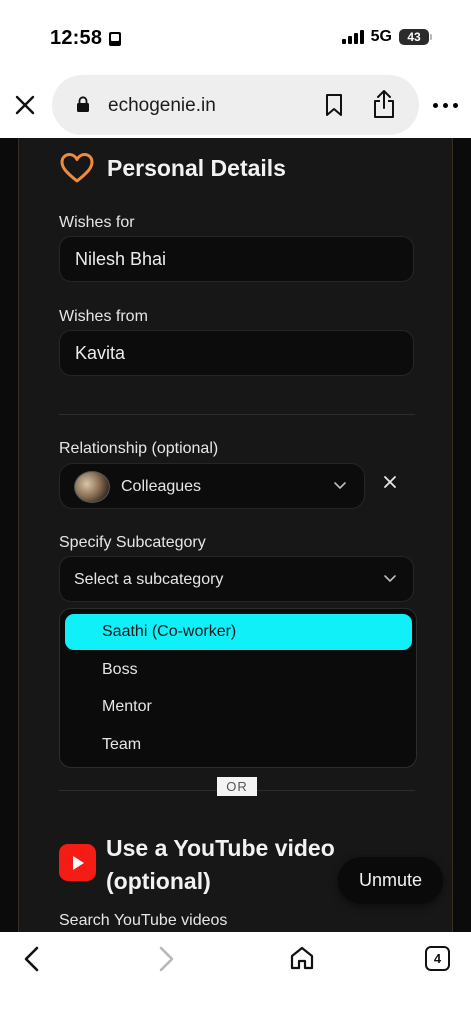 The height and width of the screenshot is (1024, 471). I want to click on subcategory-dropdown: Saathi (Co-worker) Boss Mentor Team, so click(238, 688).